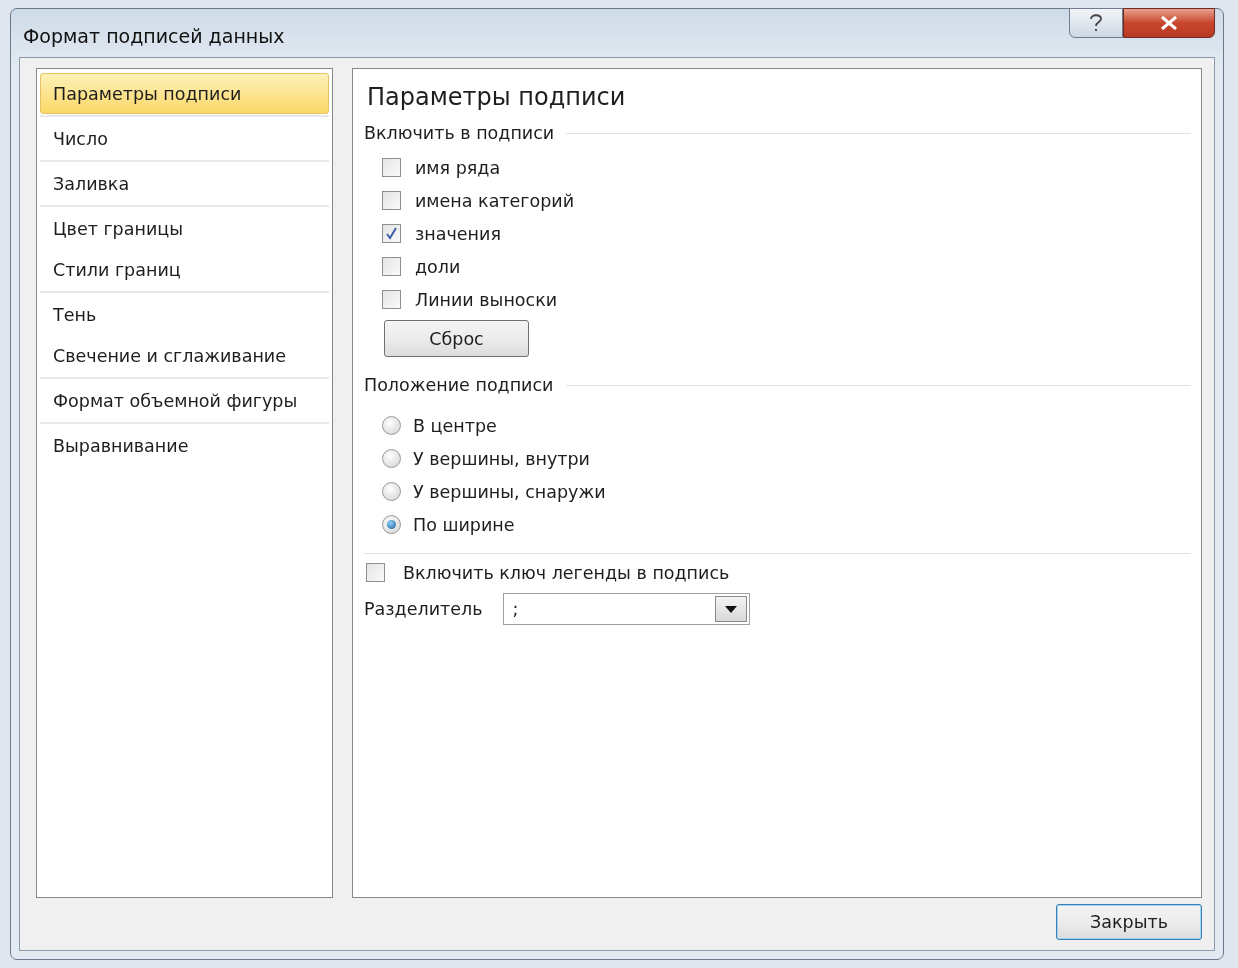  I want to click on close-dialog-button: Закрыть, so click(1129, 922).